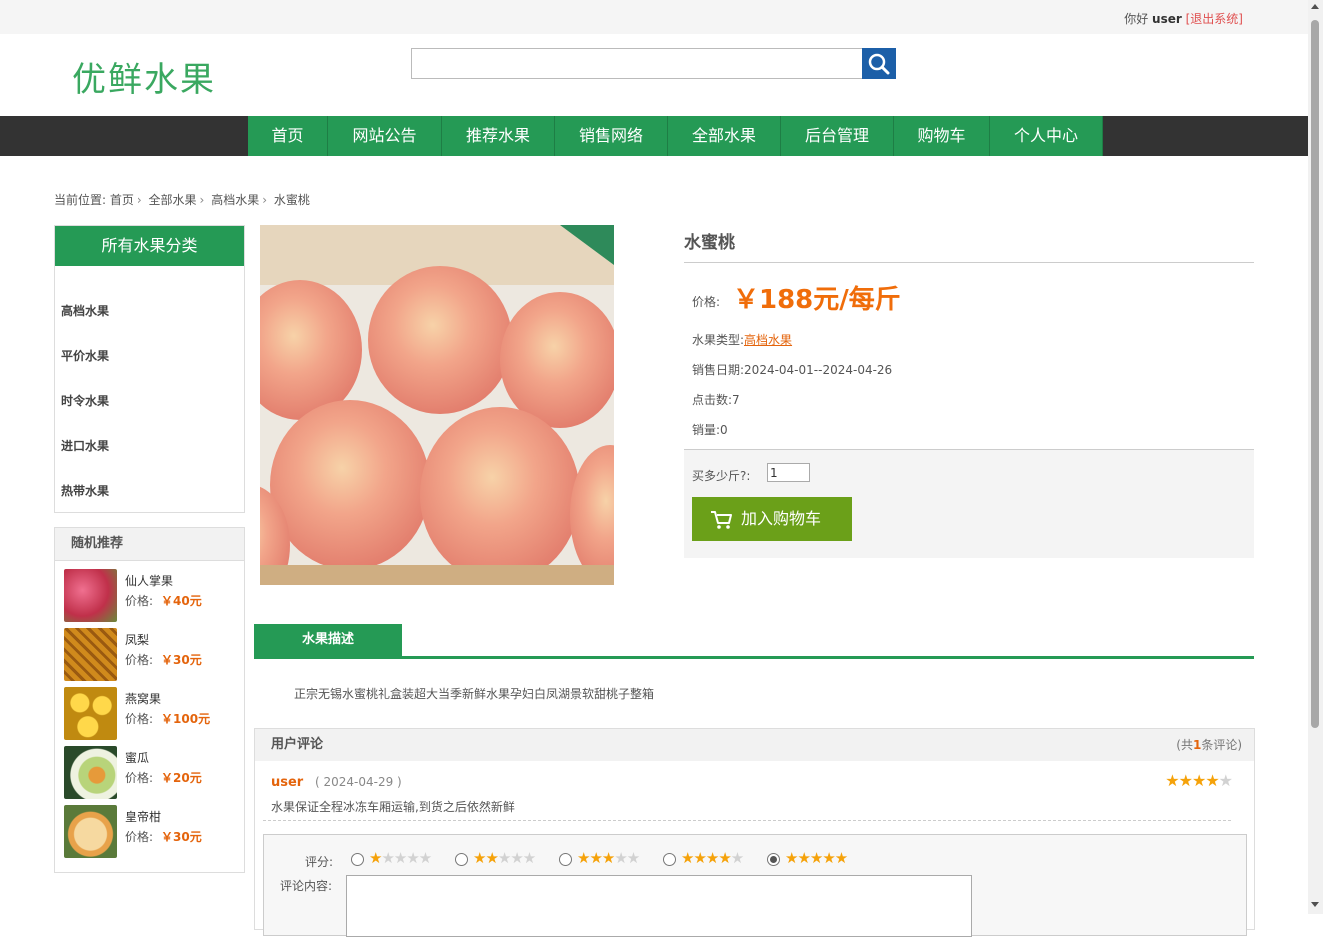  What do you see at coordinates (474, 694) in the screenshot?
I see `product-description: 正宗无锡水蜜桃礼盒装超大当季新鲜水果孕妇白凤湖景软甜桃子整箱` at bounding box center [474, 694].